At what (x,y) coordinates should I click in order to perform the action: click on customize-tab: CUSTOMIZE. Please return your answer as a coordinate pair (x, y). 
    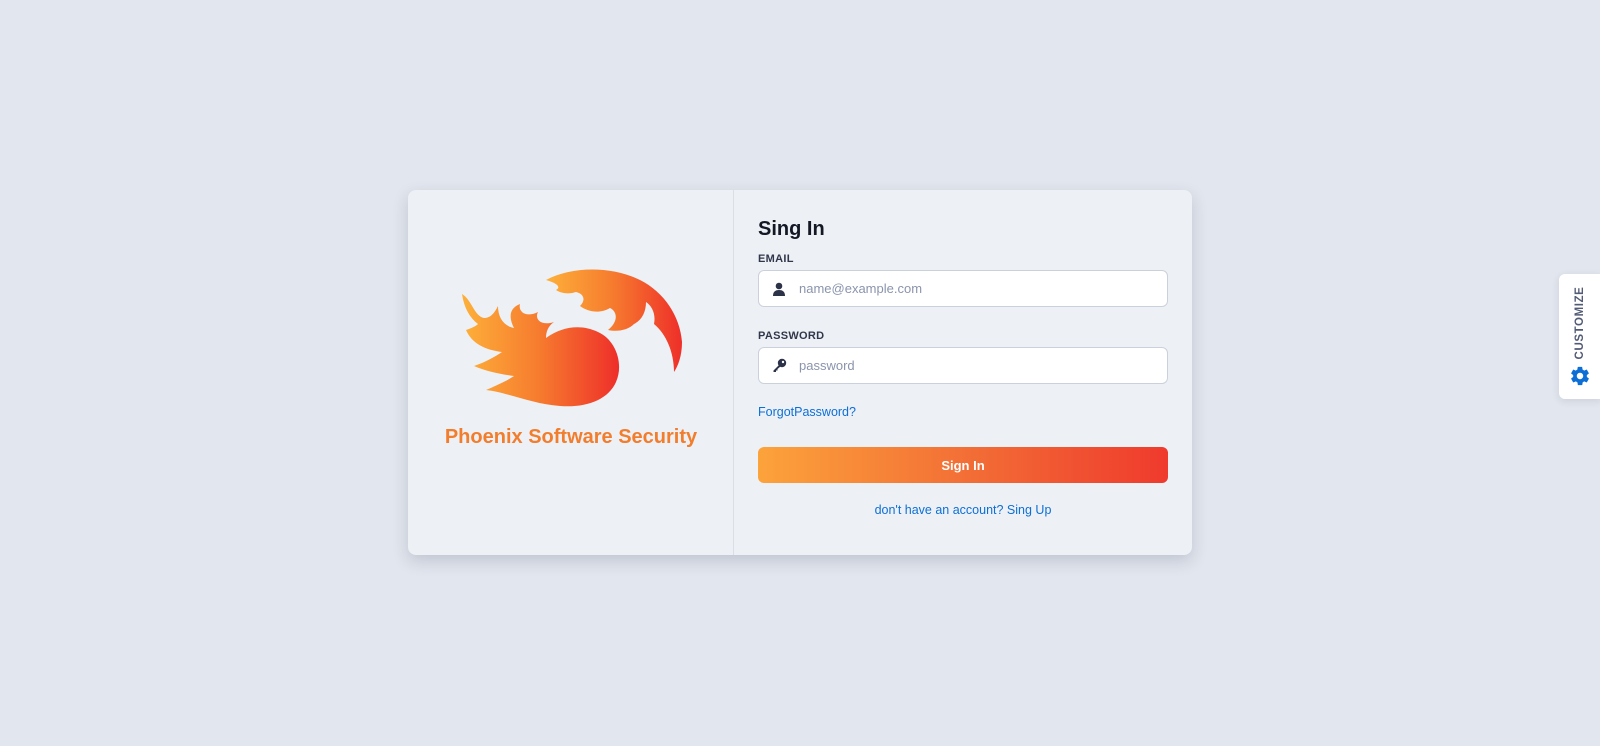
    Looking at the image, I should click on (1579, 336).